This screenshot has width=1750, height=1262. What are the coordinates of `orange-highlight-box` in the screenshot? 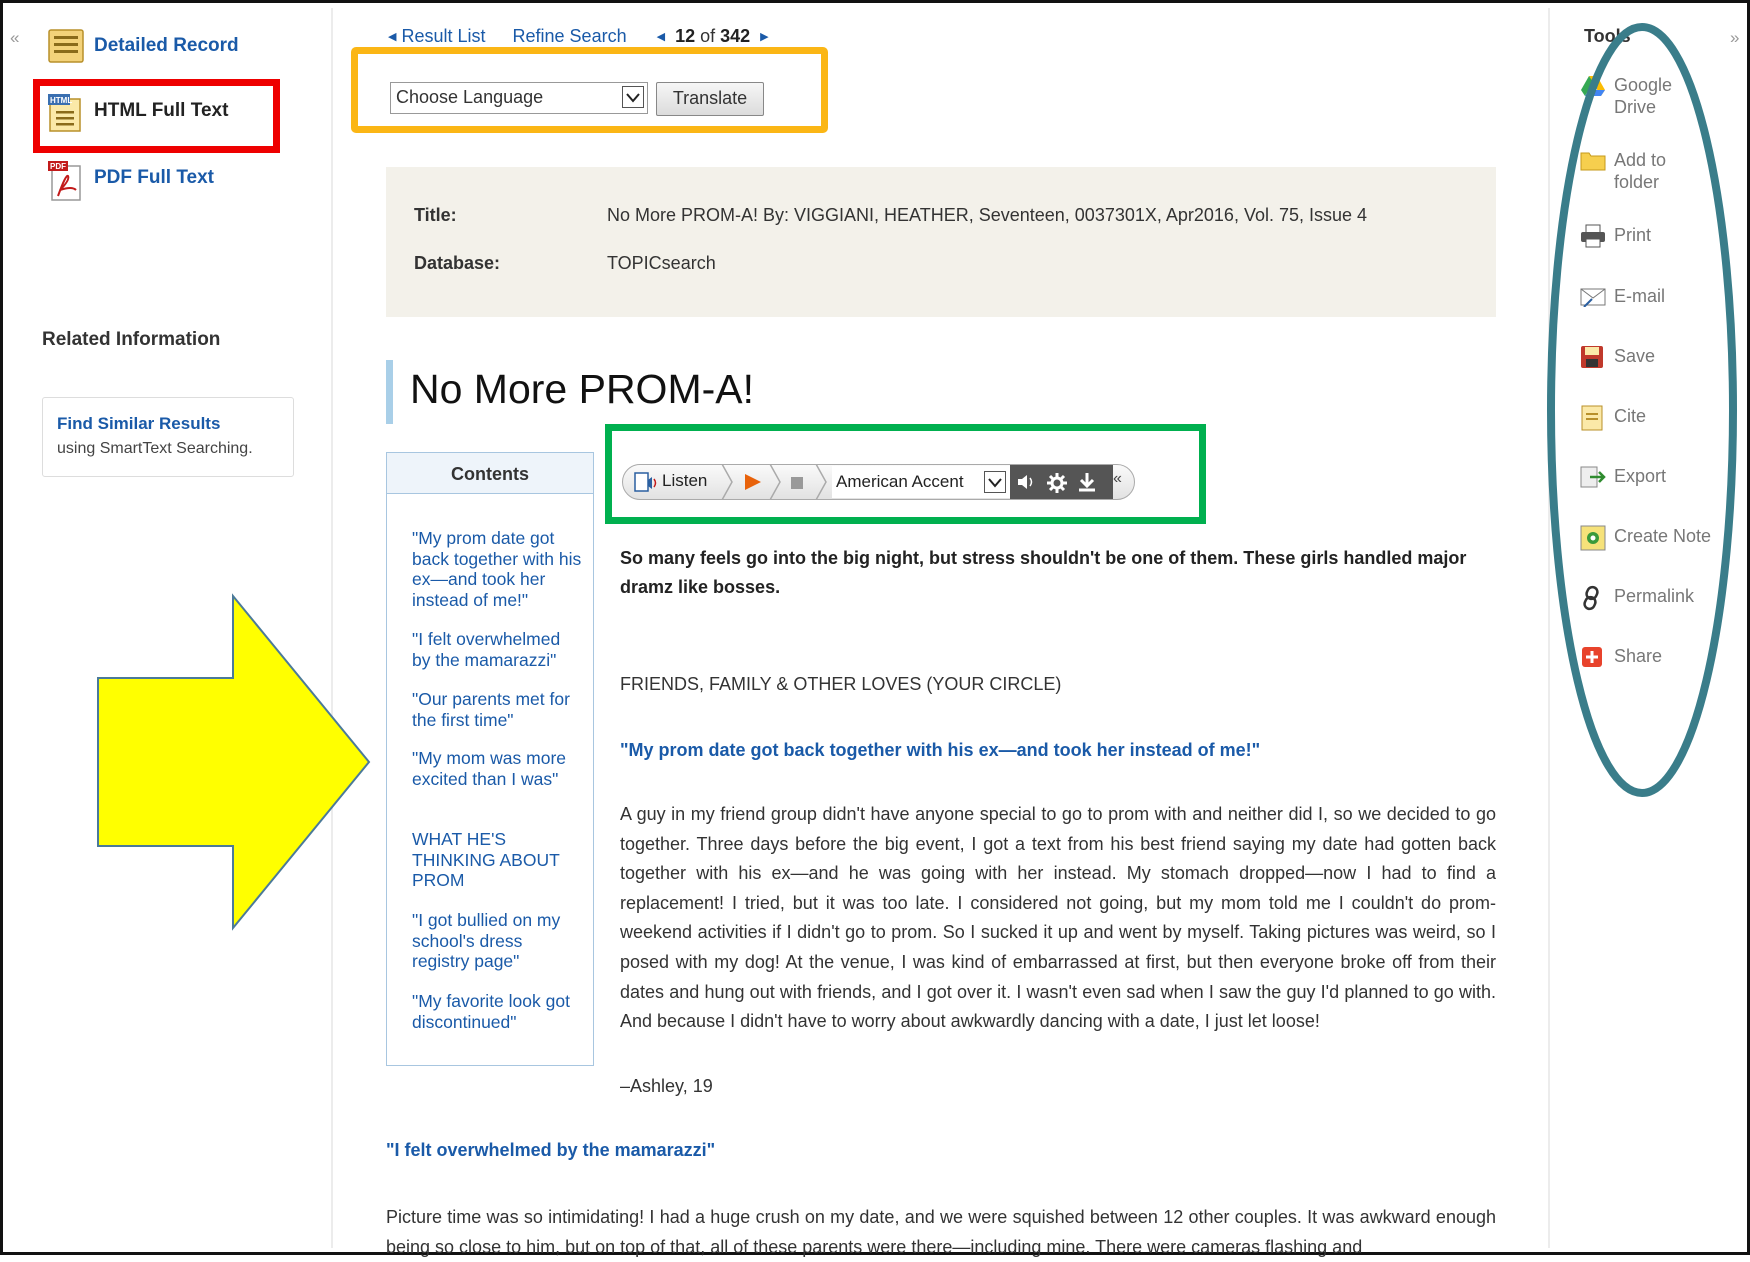 It's located at (589, 90).